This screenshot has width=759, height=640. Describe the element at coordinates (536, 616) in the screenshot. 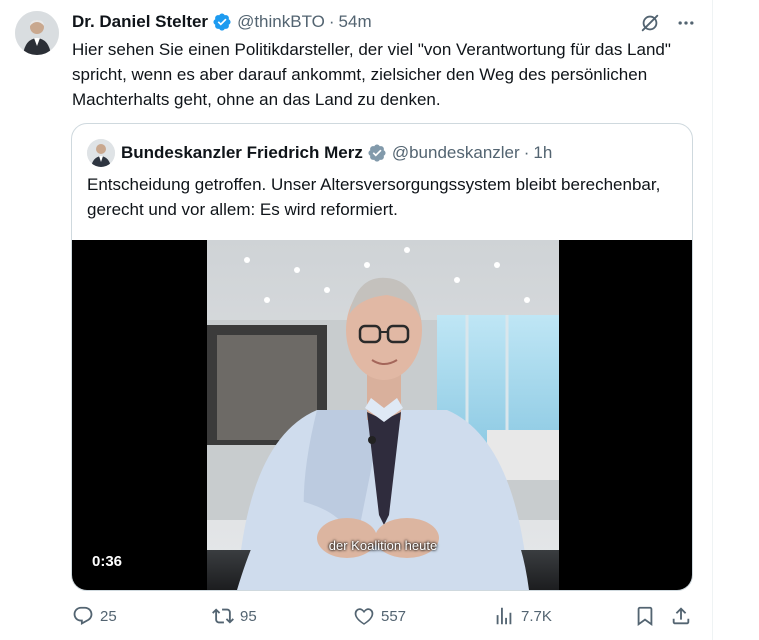

I see `views-count: 7.7K` at that location.